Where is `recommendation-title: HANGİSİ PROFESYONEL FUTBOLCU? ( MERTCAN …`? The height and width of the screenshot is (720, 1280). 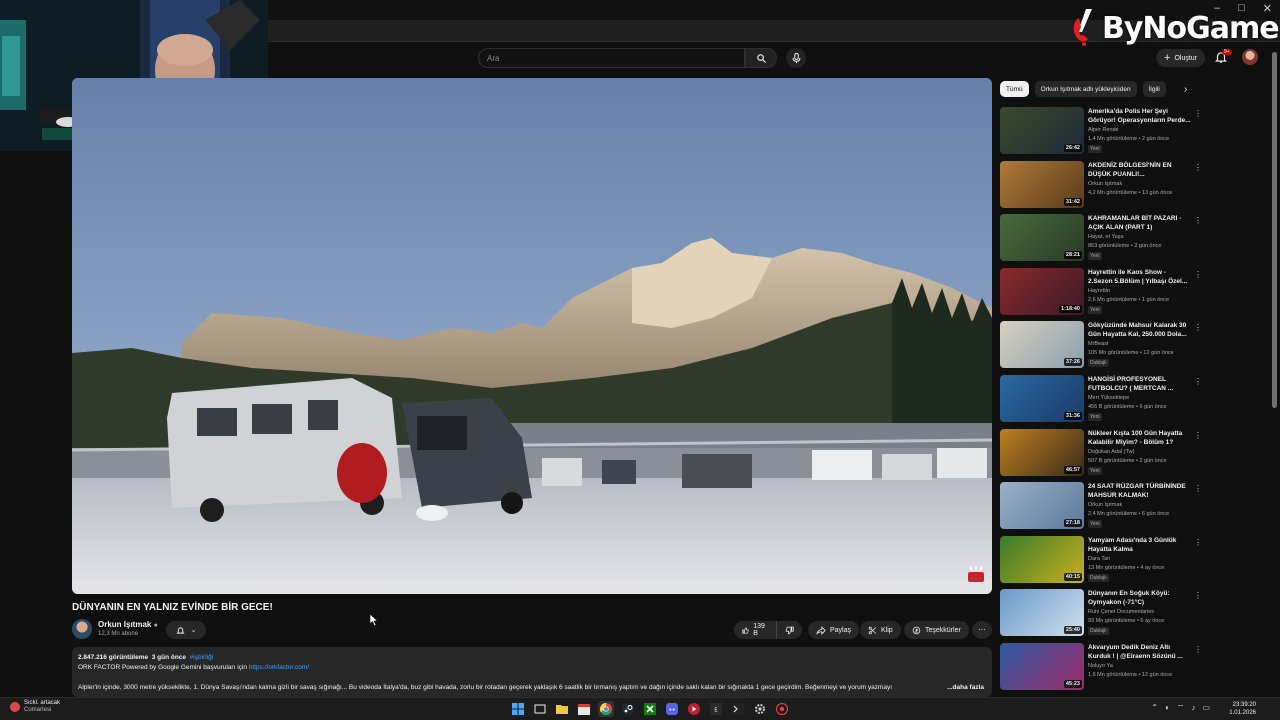
recommendation-title: HANGİSİ PROFESYONEL FUTBOLCU? ( MERTCAN … is located at coordinates (1140, 384).